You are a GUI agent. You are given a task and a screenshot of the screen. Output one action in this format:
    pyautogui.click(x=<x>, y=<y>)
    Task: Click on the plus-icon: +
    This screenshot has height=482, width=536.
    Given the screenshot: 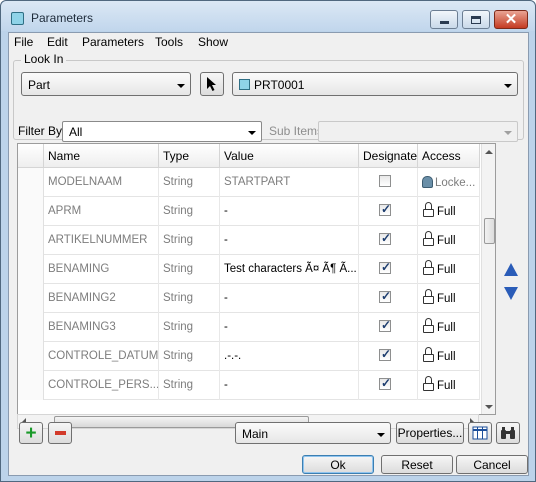 What is the action you would take?
    pyautogui.click(x=31, y=433)
    